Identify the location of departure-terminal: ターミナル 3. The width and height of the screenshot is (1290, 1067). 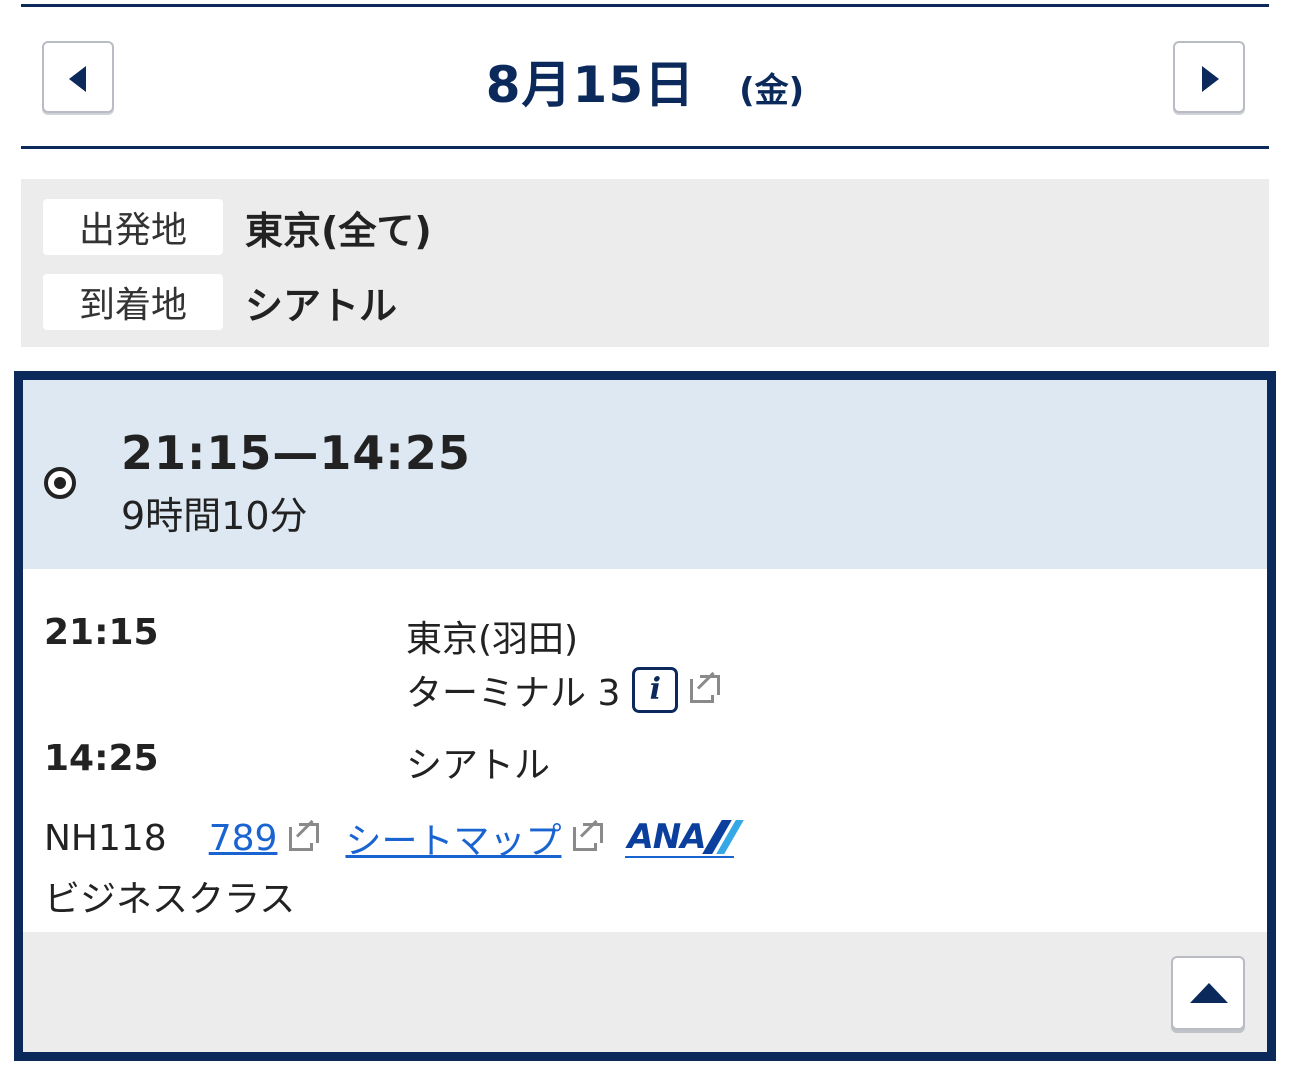
(513, 693).